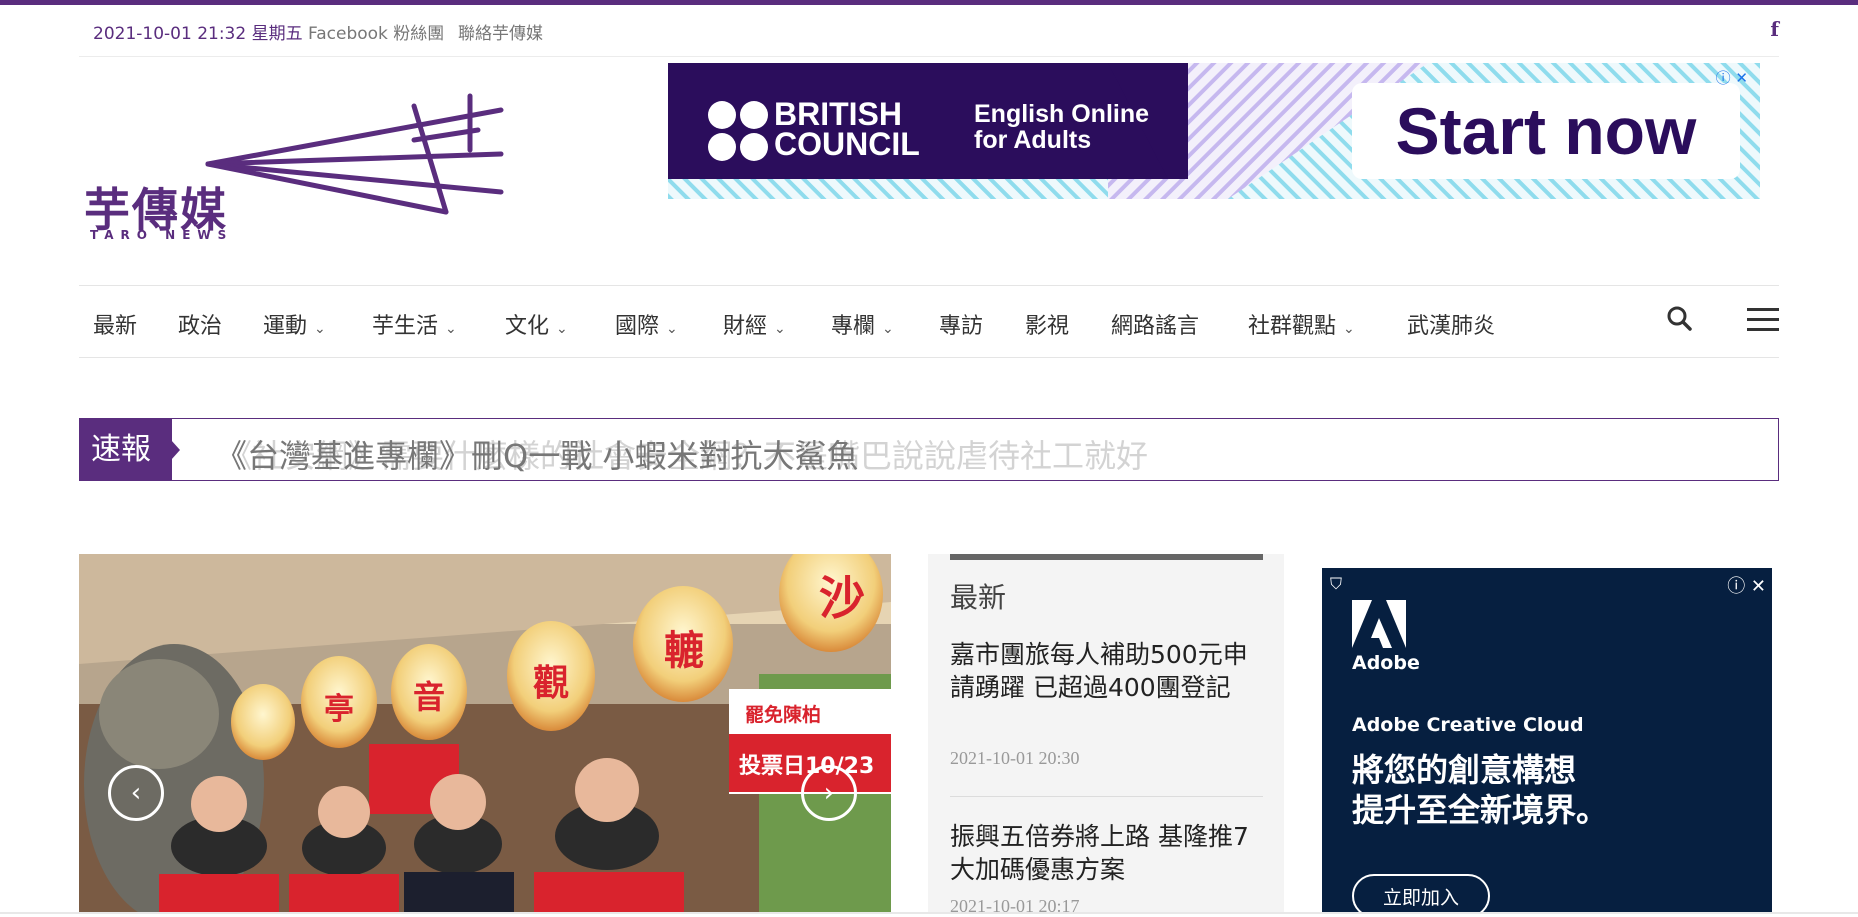 This screenshot has height=917, width=1858. I want to click on nav-item-interview: 專訪, so click(961, 324).